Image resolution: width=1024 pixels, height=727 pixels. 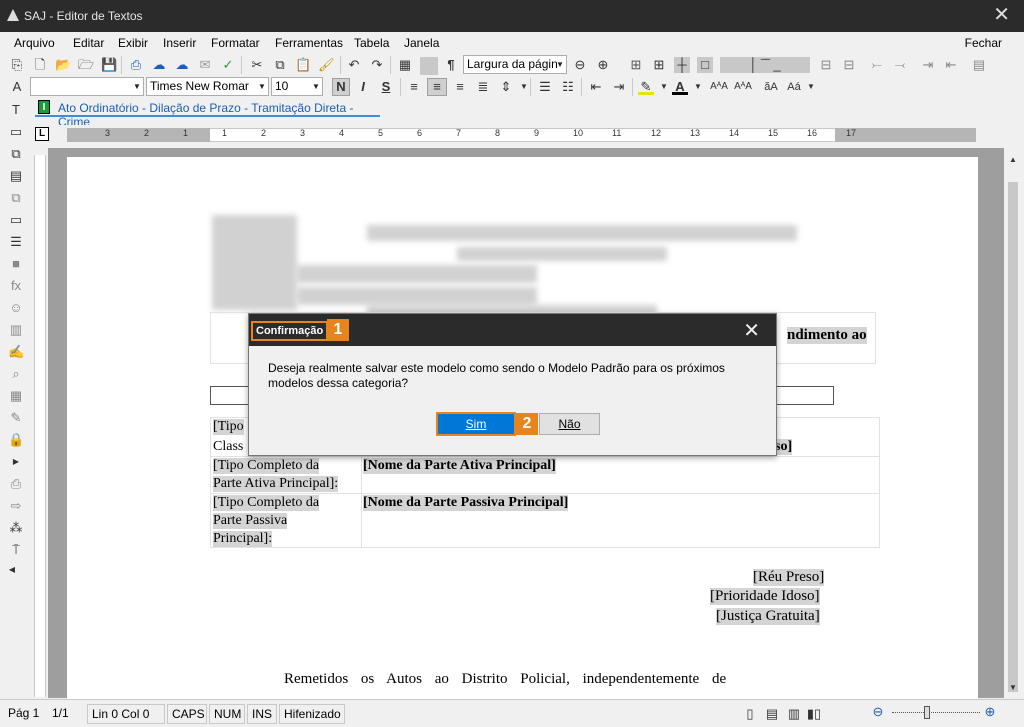 I want to click on chevron-left-icon: ◀, so click(x=12, y=570).